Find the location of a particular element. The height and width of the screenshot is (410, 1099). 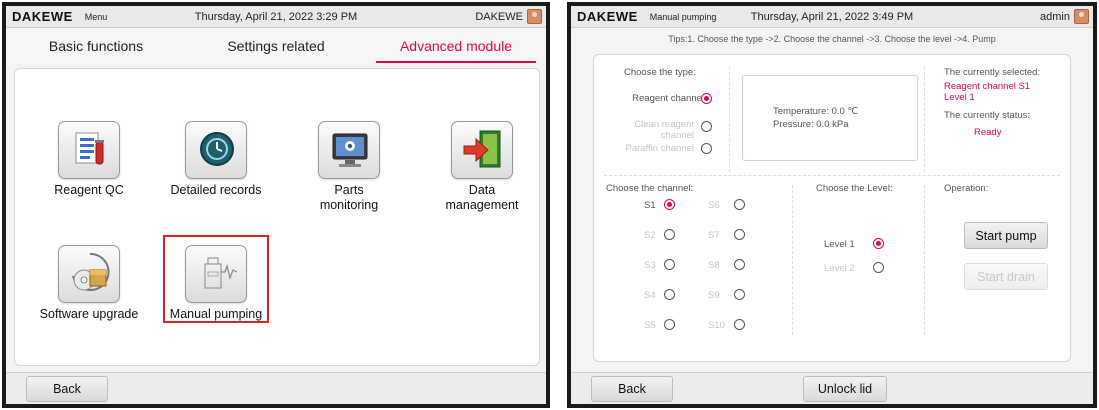

app-label: Data management is located at coordinates (482, 197).